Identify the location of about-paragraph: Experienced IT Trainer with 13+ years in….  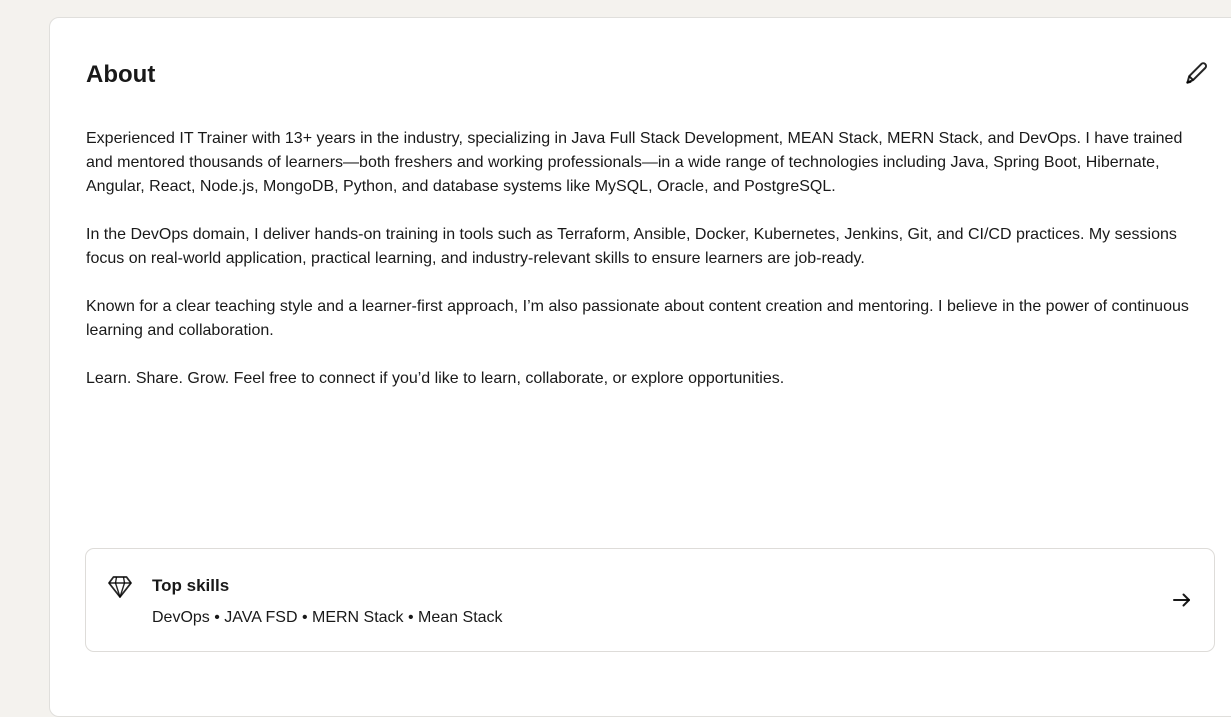
(634, 162).